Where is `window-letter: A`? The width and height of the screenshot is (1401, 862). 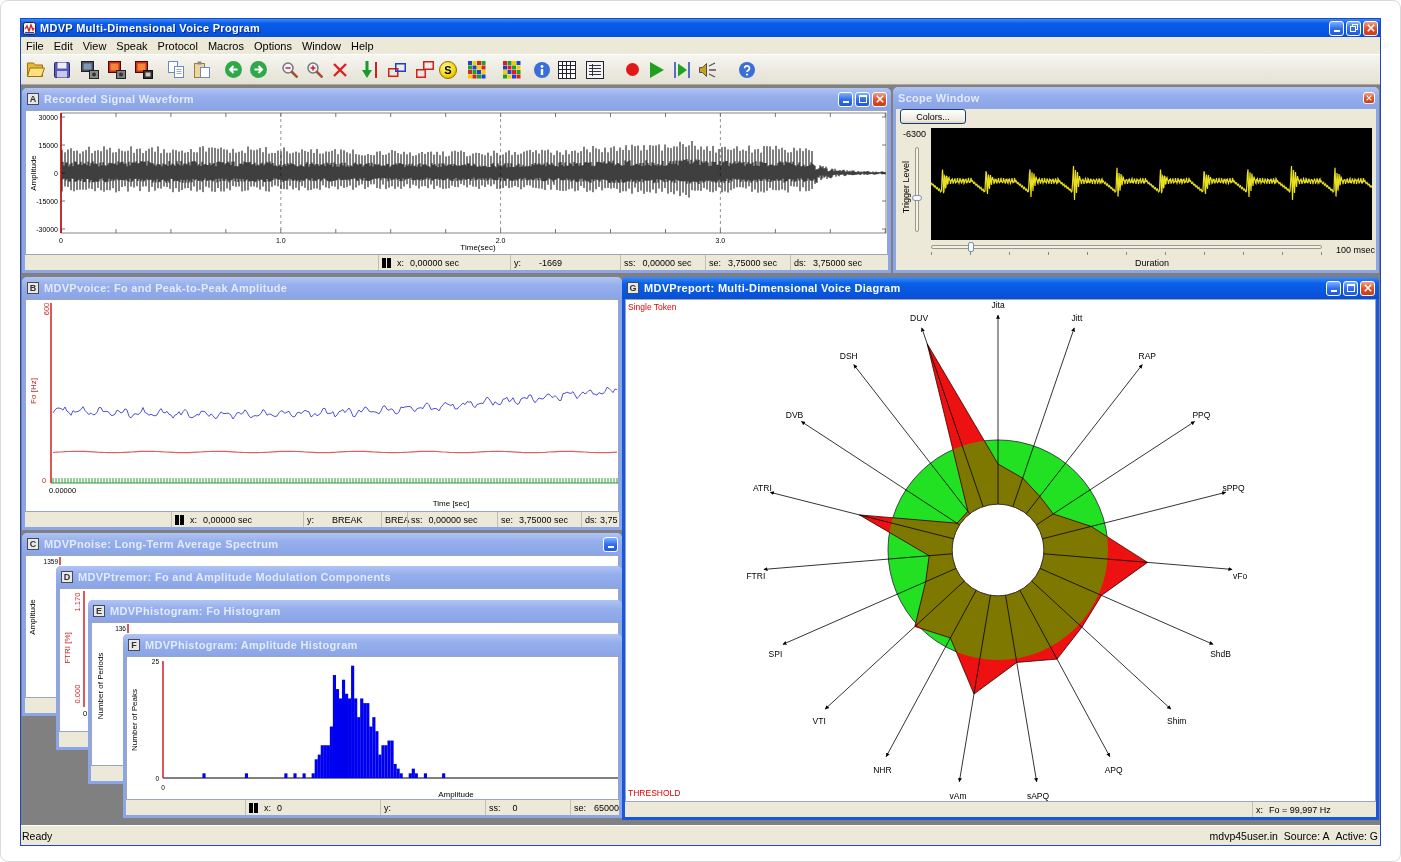 window-letter: A is located at coordinates (33, 99).